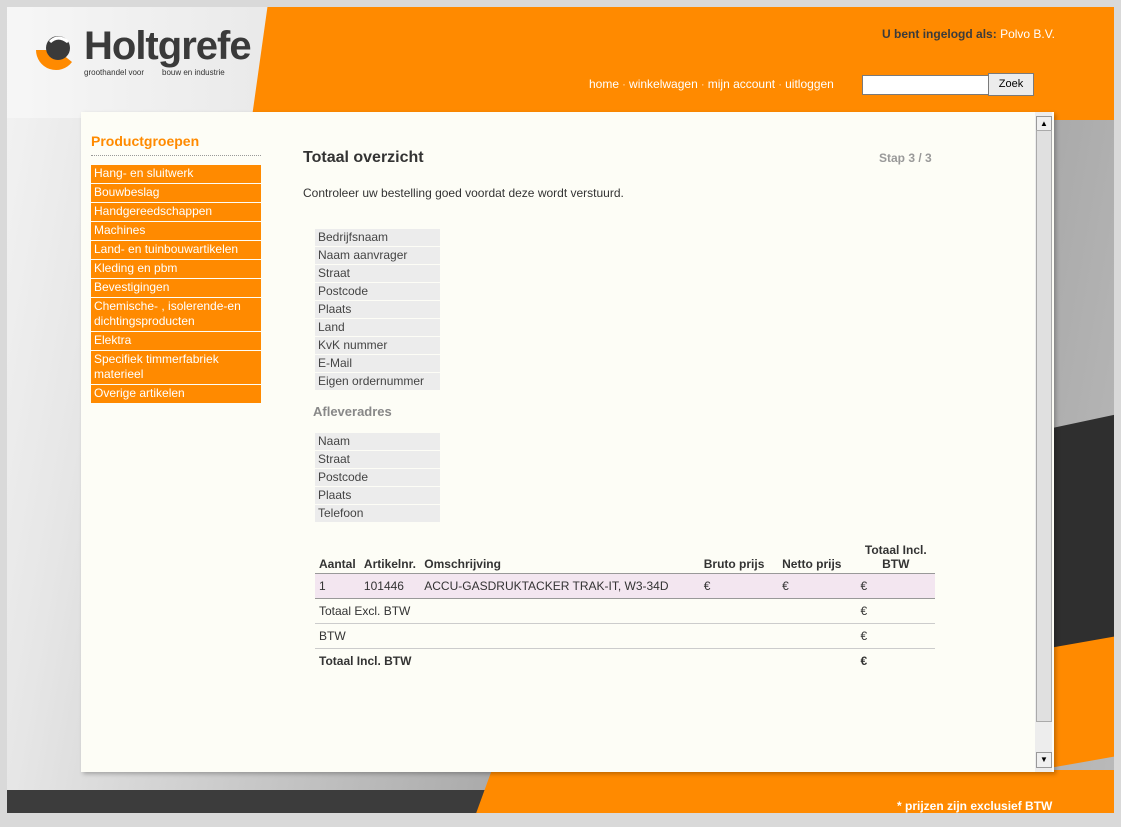  I want to click on field-label: Telefoon, so click(377, 513).